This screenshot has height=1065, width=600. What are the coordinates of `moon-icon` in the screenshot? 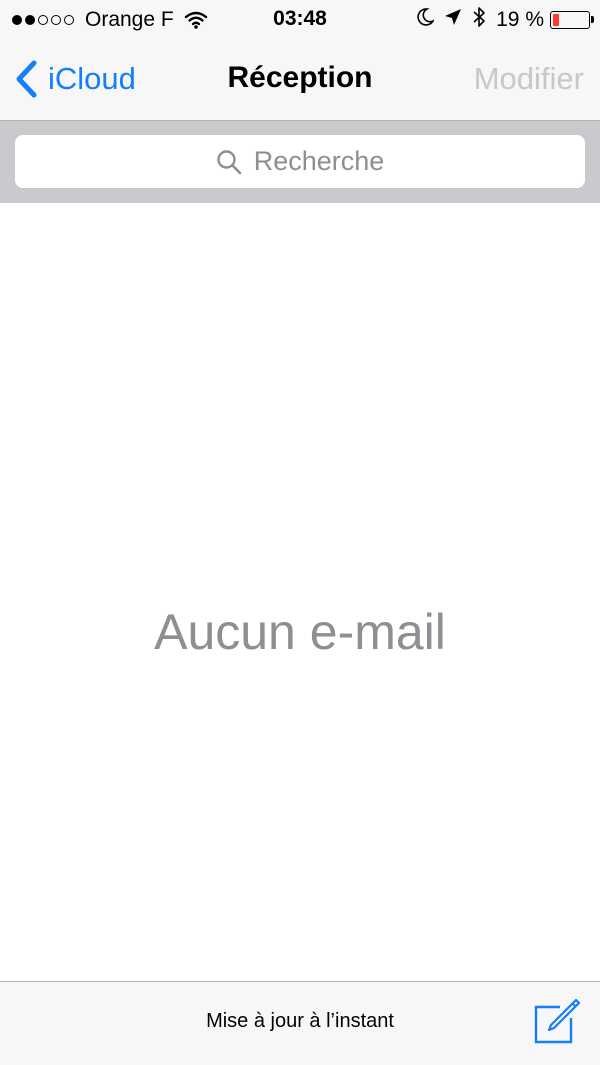 It's located at (426, 20).